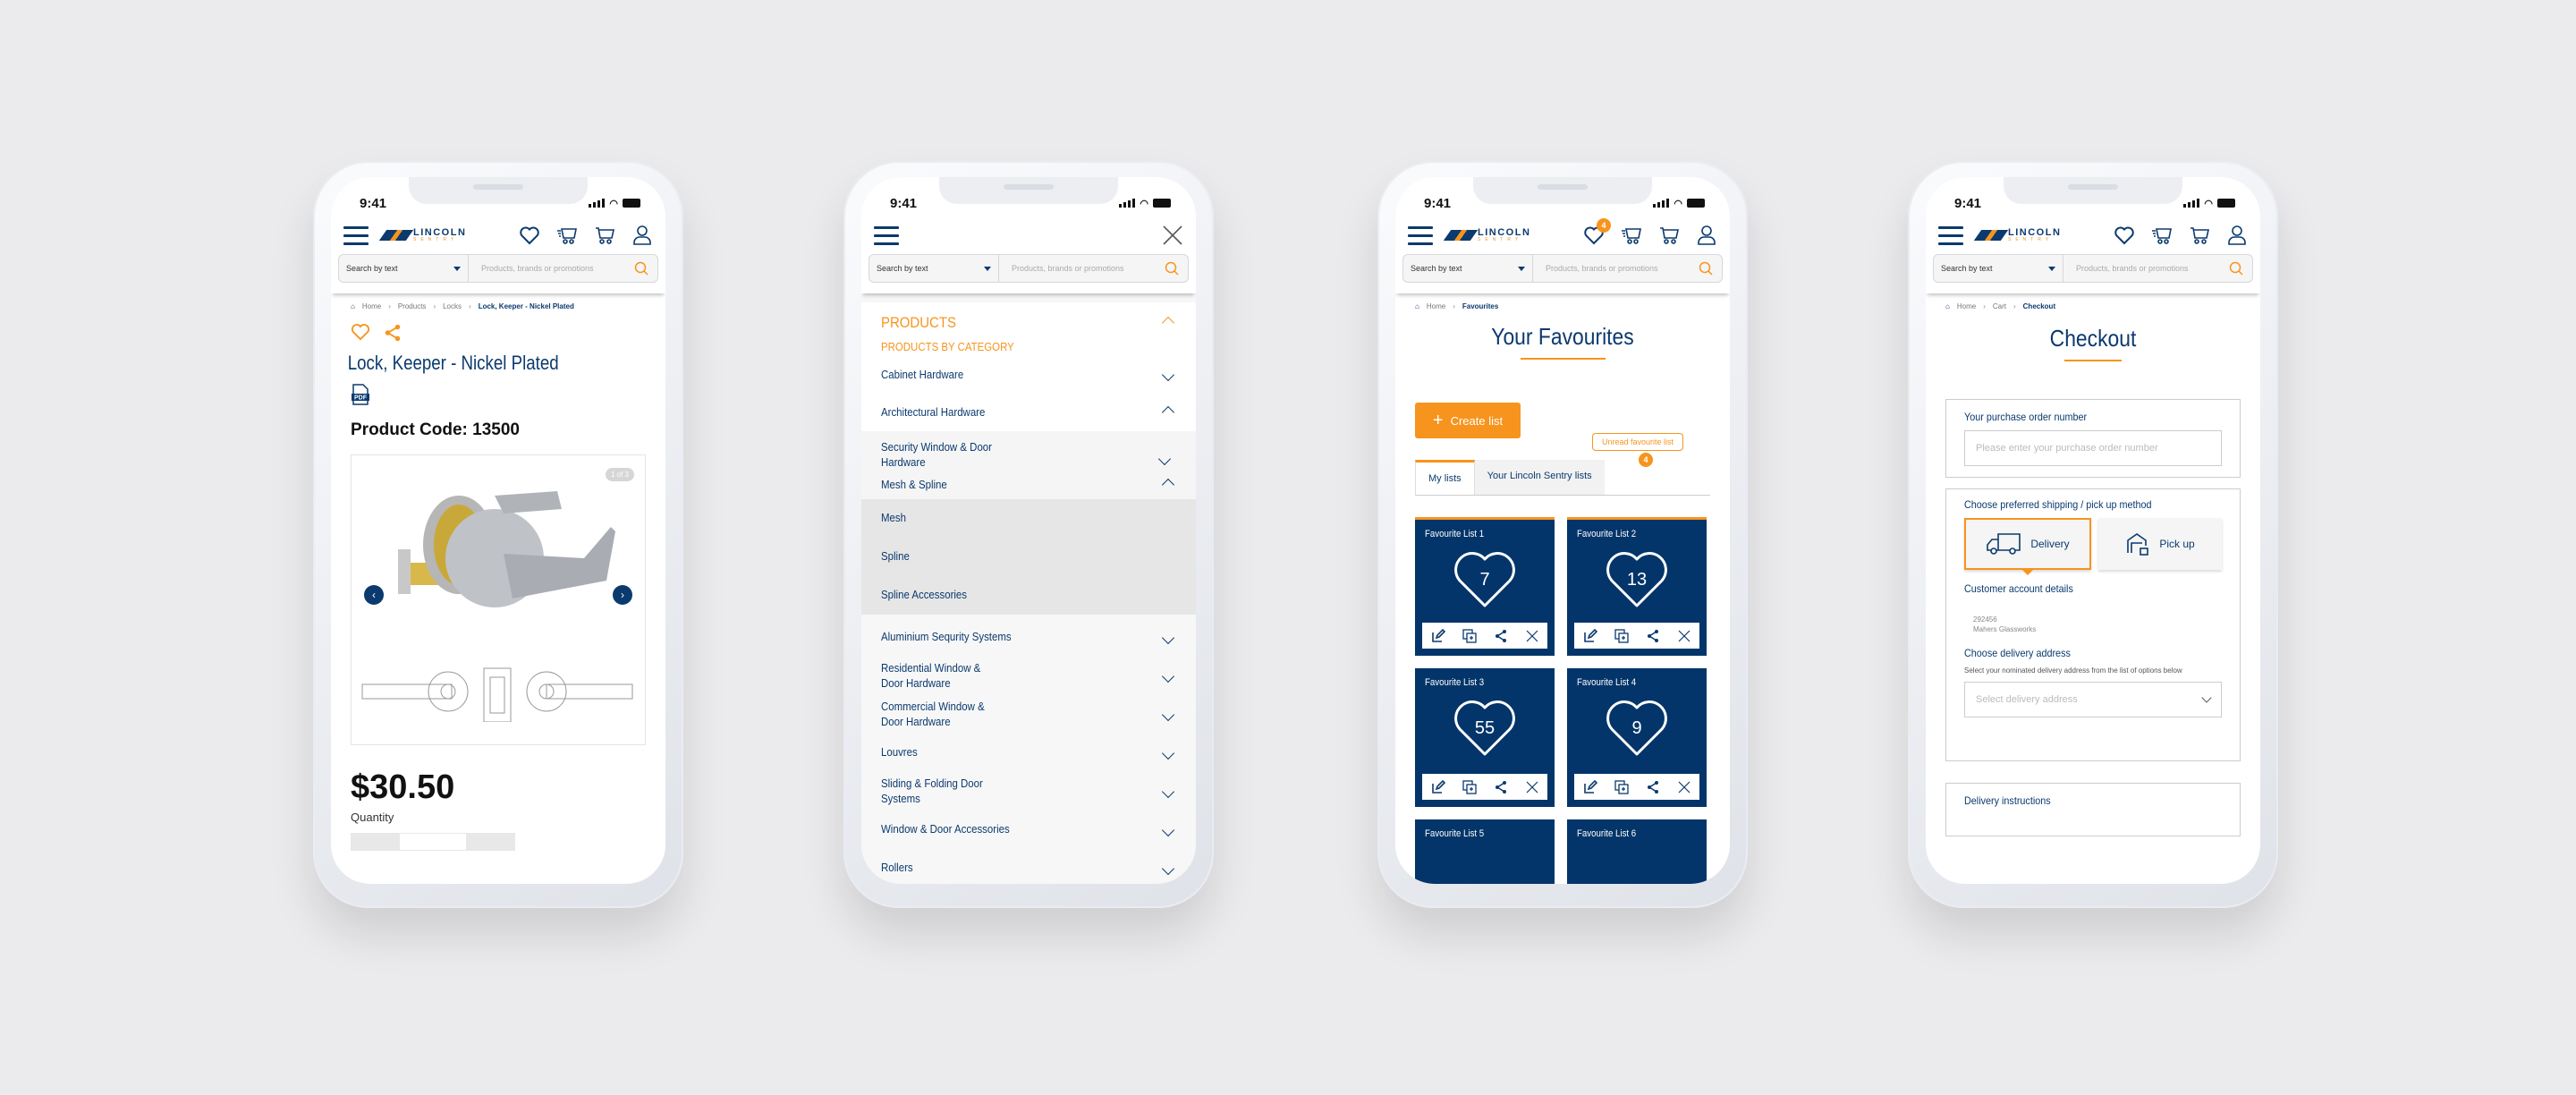 Image resolution: width=2576 pixels, height=1095 pixels. I want to click on favourite-list-card: Favourite List 1 7, so click(1485, 586).